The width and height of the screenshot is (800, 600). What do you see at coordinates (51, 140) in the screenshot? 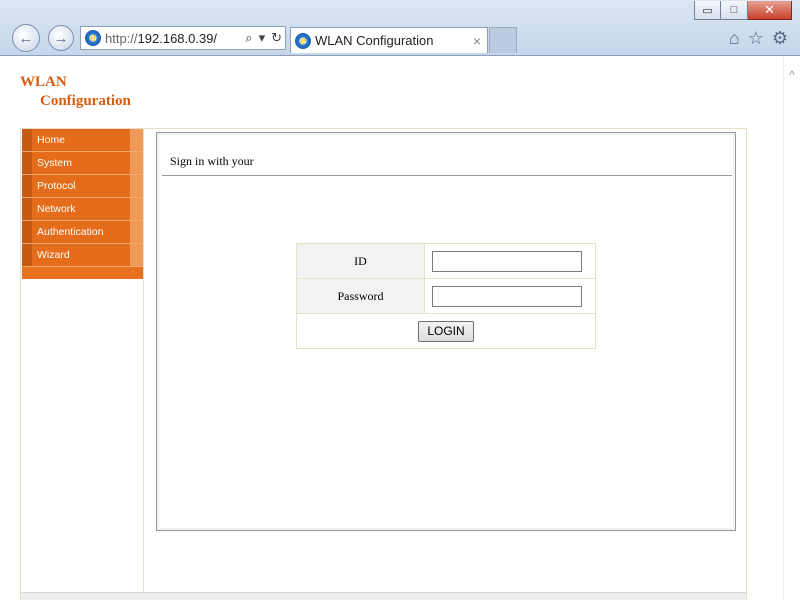
I see `sidebar-item-label: Home` at bounding box center [51, 140].